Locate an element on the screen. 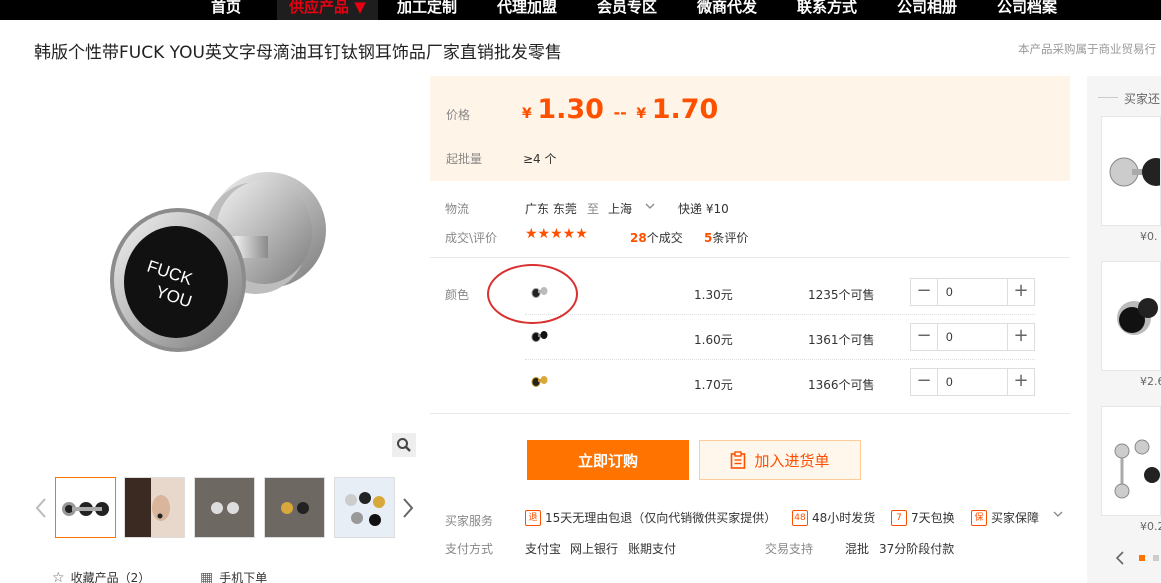 The width and height of the screenshot is (1161, 583). nav-contact: 联系方式 is located at coordinates (827, 10).